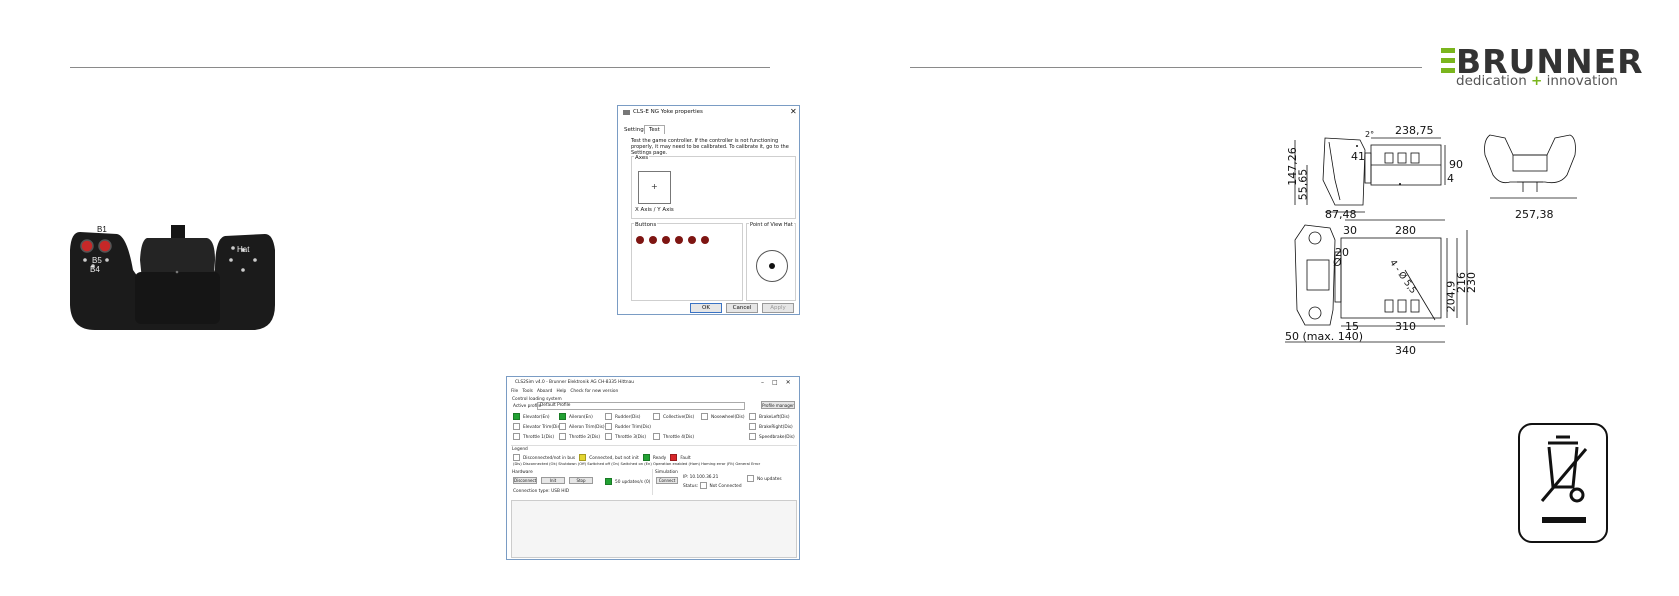  What do you see at coordinates (582, 436) in the screenshot?
I see `axis-item: Throttle 2(Dis)` at bounding box center [582, 436].